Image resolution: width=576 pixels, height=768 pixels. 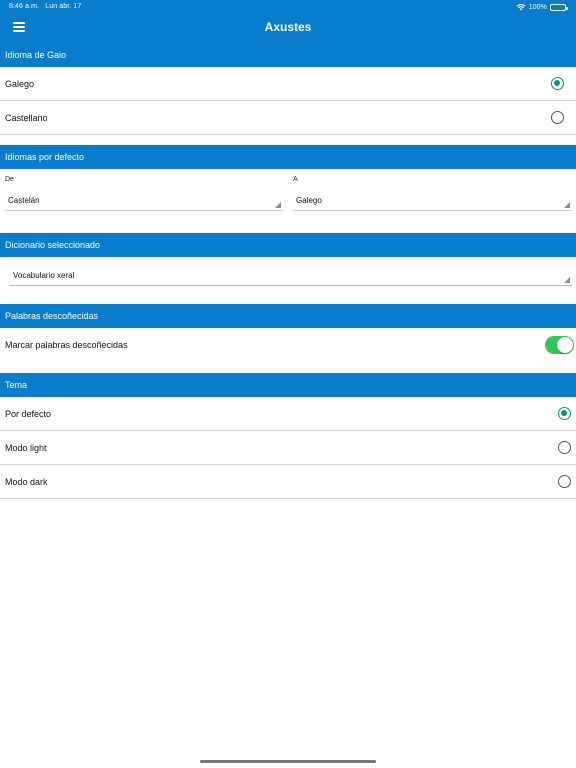 I want to click on section-header-theme: Tema, so click(x=288, y=385).